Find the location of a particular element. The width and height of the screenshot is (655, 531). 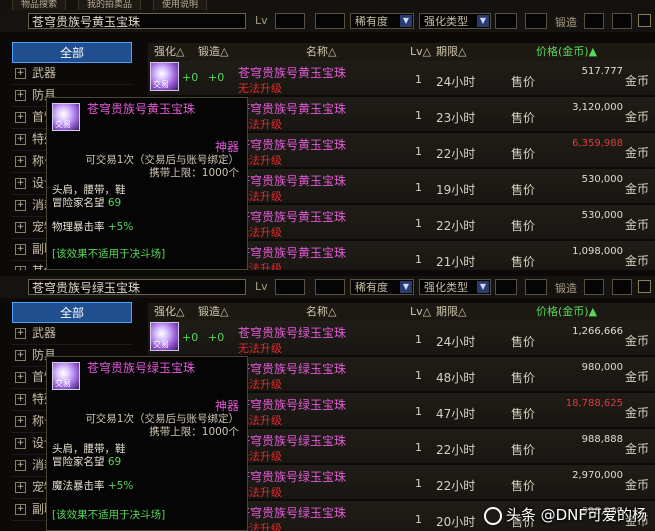

item-duration: 48小时 is located at coordinates (456, 378).